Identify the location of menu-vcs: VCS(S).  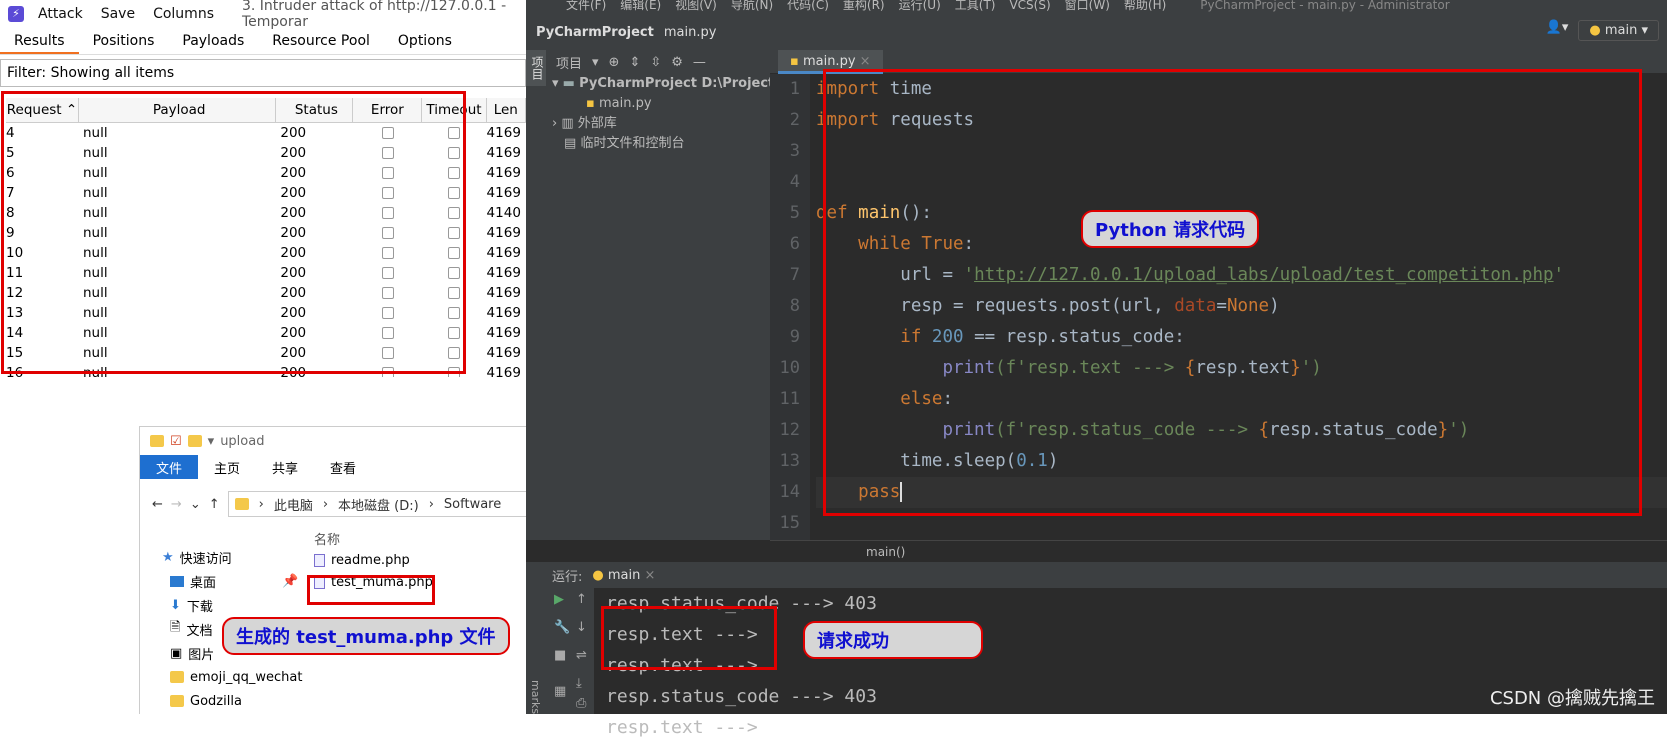
(1029, 7).